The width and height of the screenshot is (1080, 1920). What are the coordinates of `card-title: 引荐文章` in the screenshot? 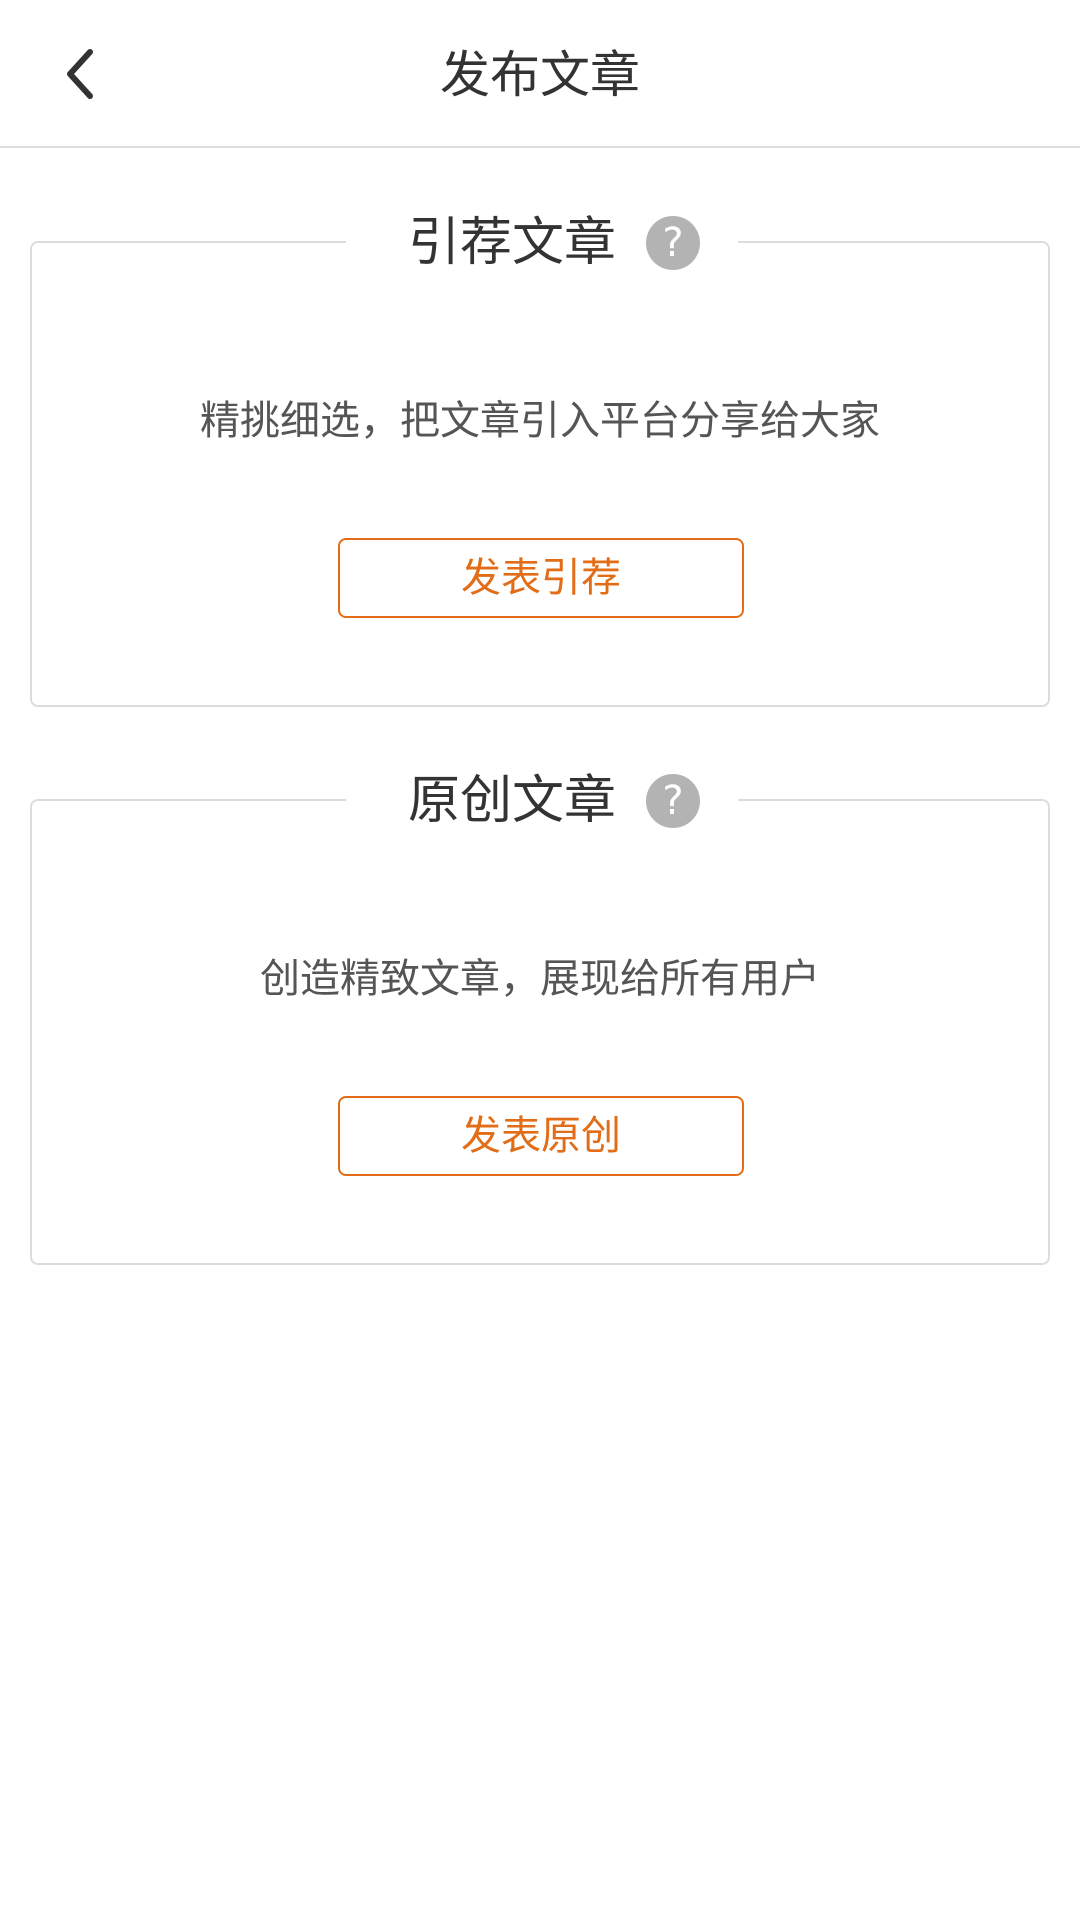 It's located at (511, 243).